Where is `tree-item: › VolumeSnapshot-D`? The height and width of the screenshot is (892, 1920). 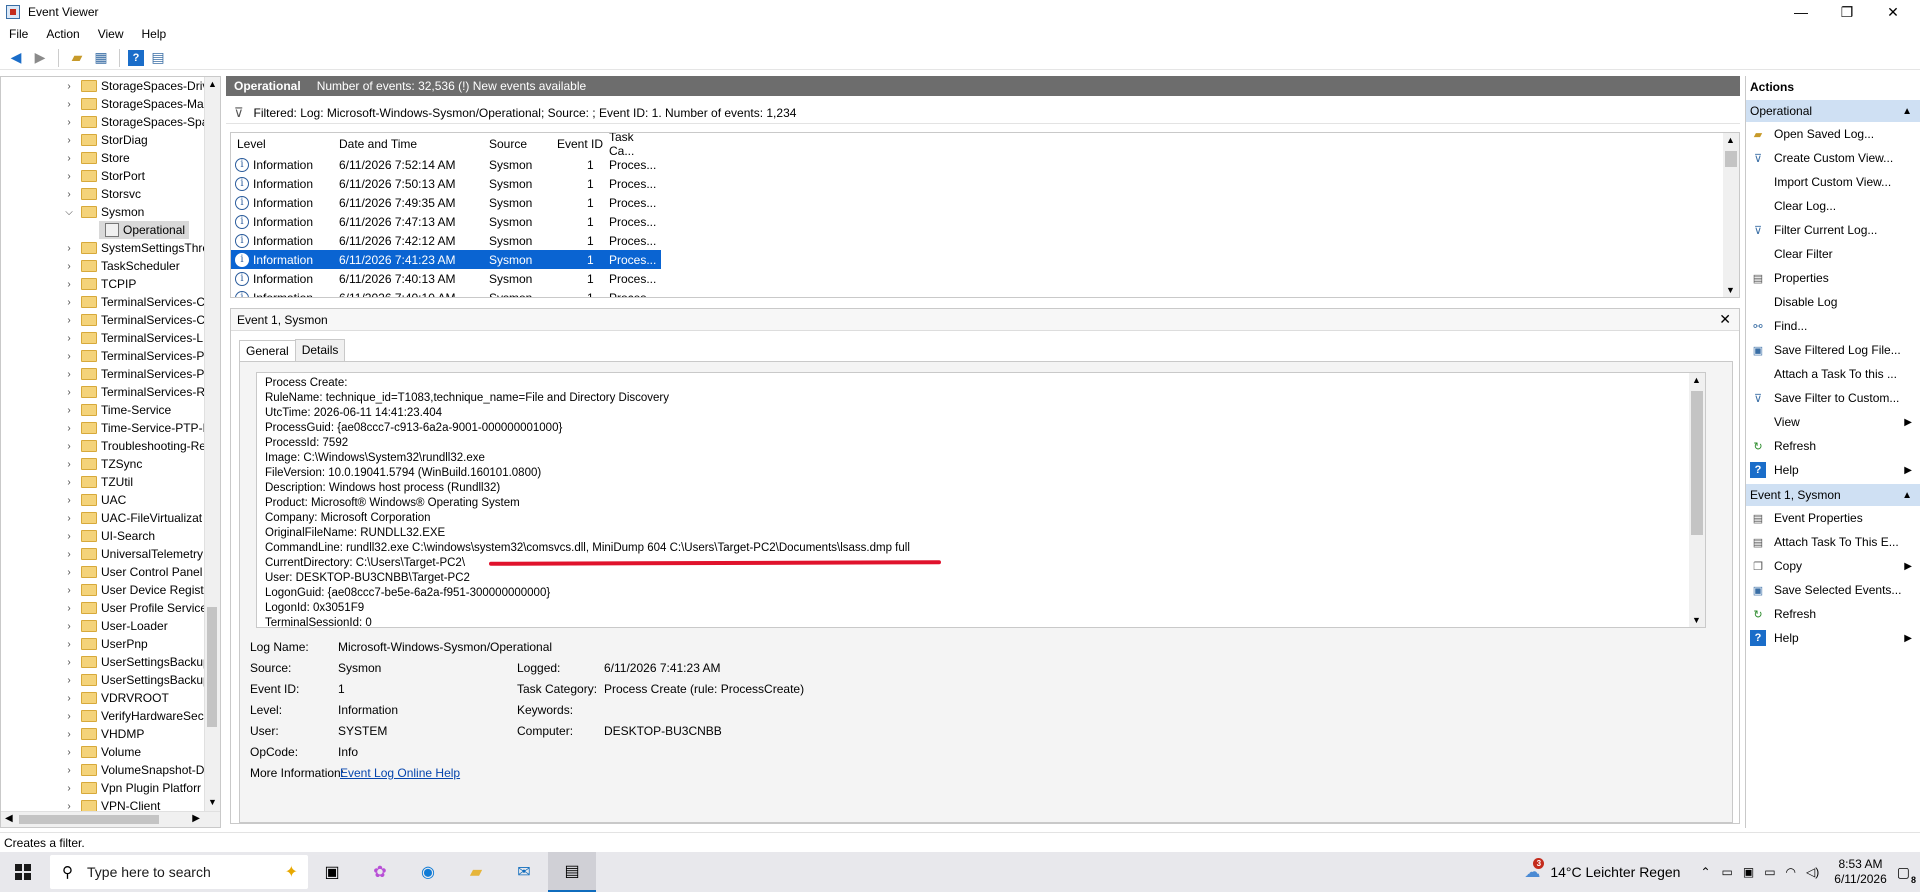
tree-item: › VolumeSnapshot-D is located at coordinates (133, 770).